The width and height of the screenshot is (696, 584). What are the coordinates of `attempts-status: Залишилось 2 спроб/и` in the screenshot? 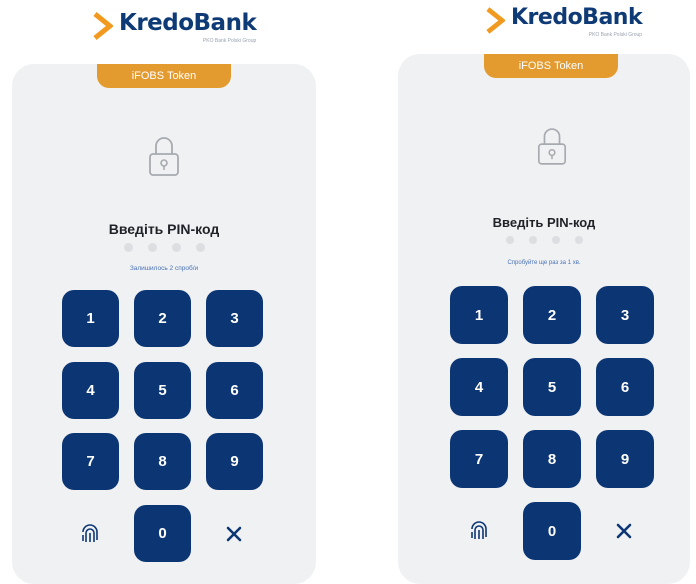 It's located at (164, 268).